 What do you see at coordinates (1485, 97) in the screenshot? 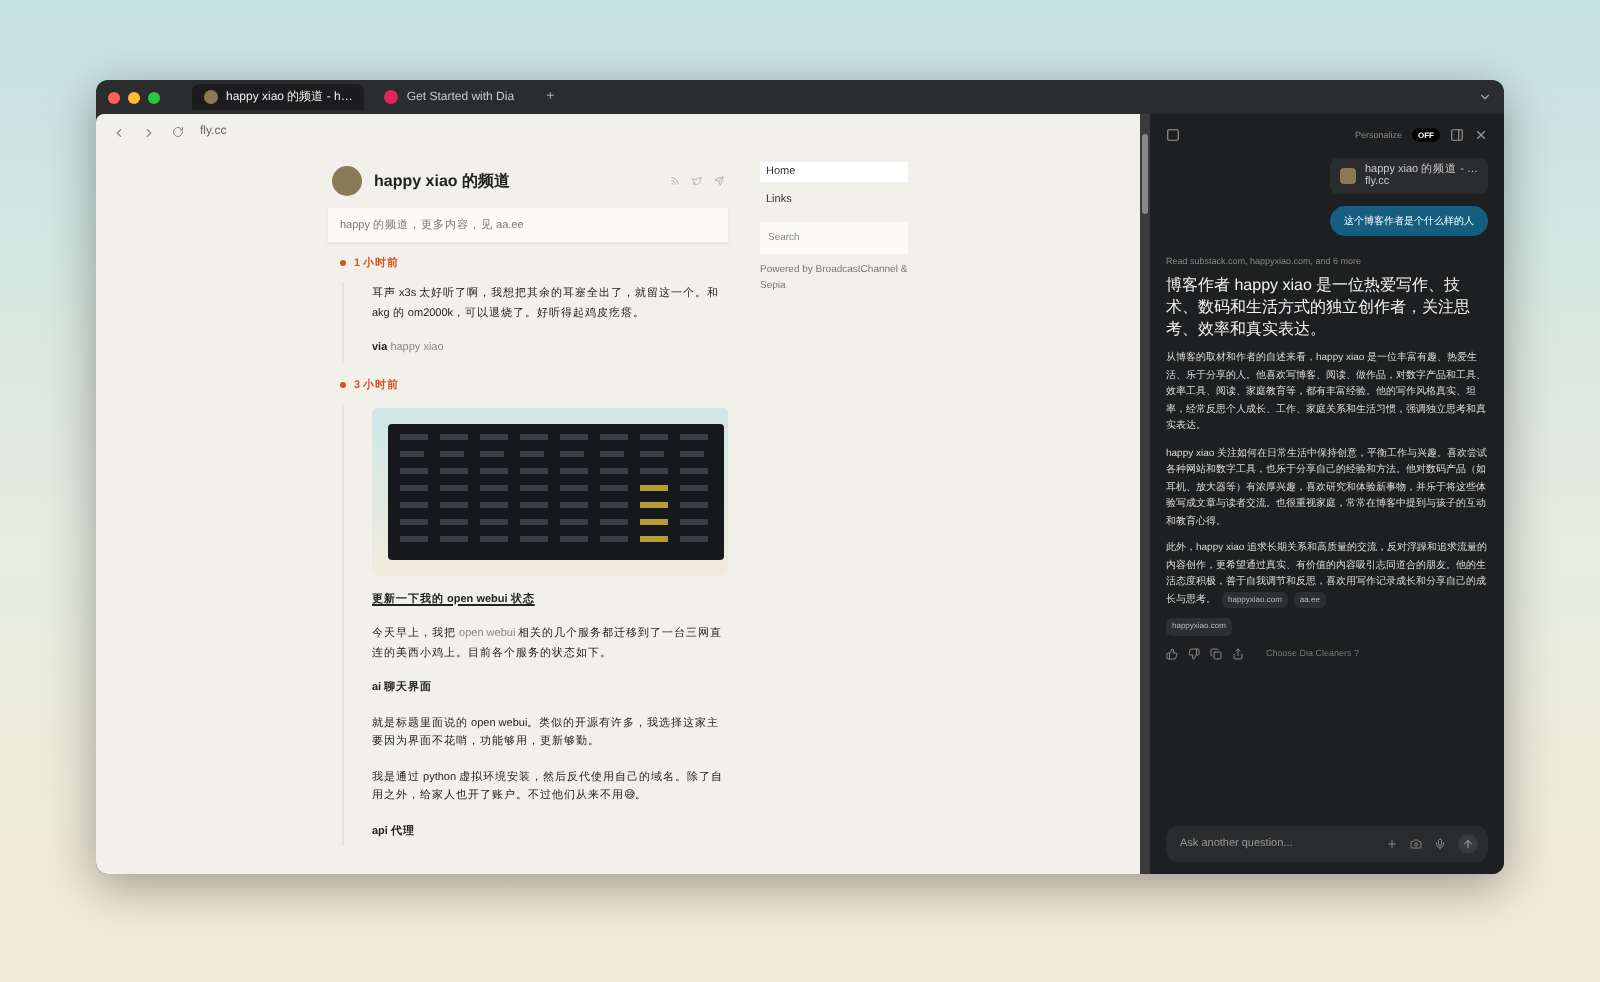
I see `chevron-down-icon` at bounding box center [1485, 97].